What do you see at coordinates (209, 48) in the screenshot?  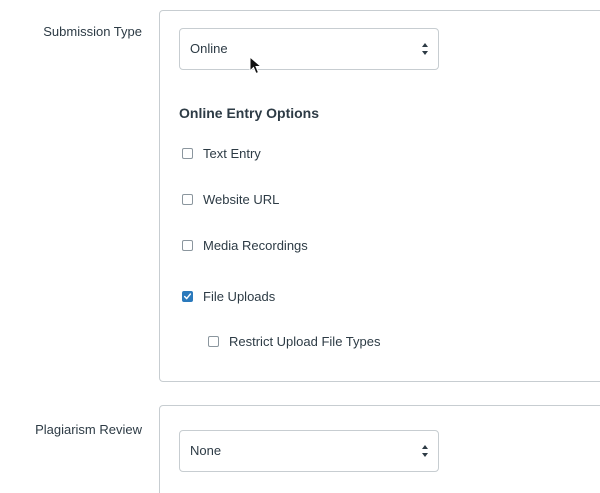 I see `submission-type-select-value: Online` at bounding box center [209, 48].